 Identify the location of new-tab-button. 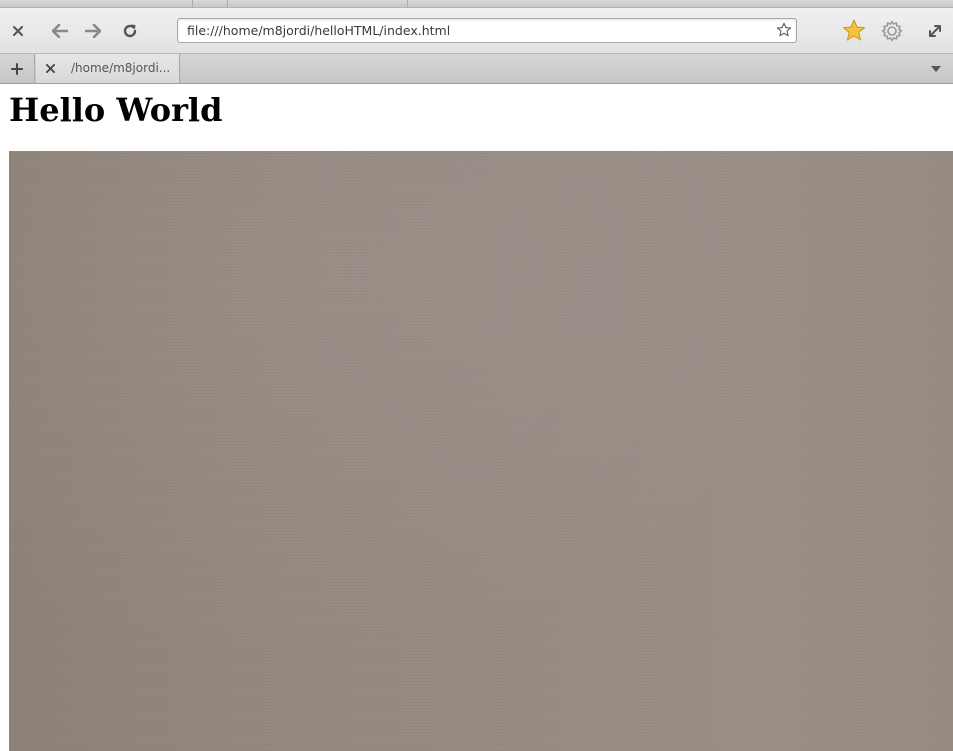
(17, 68).